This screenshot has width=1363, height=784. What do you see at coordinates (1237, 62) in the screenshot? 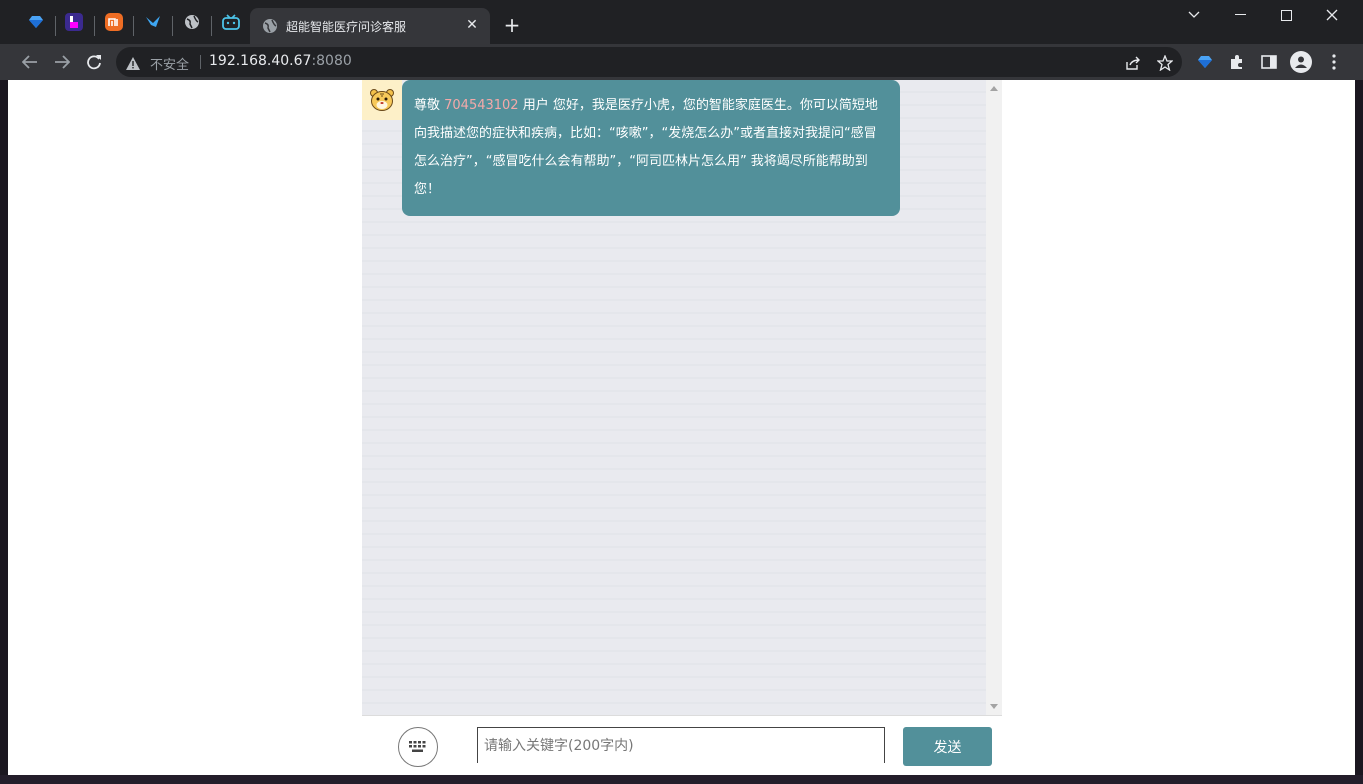
I see `extensions-puzzle-icon` at bounding box center [1237, 62].